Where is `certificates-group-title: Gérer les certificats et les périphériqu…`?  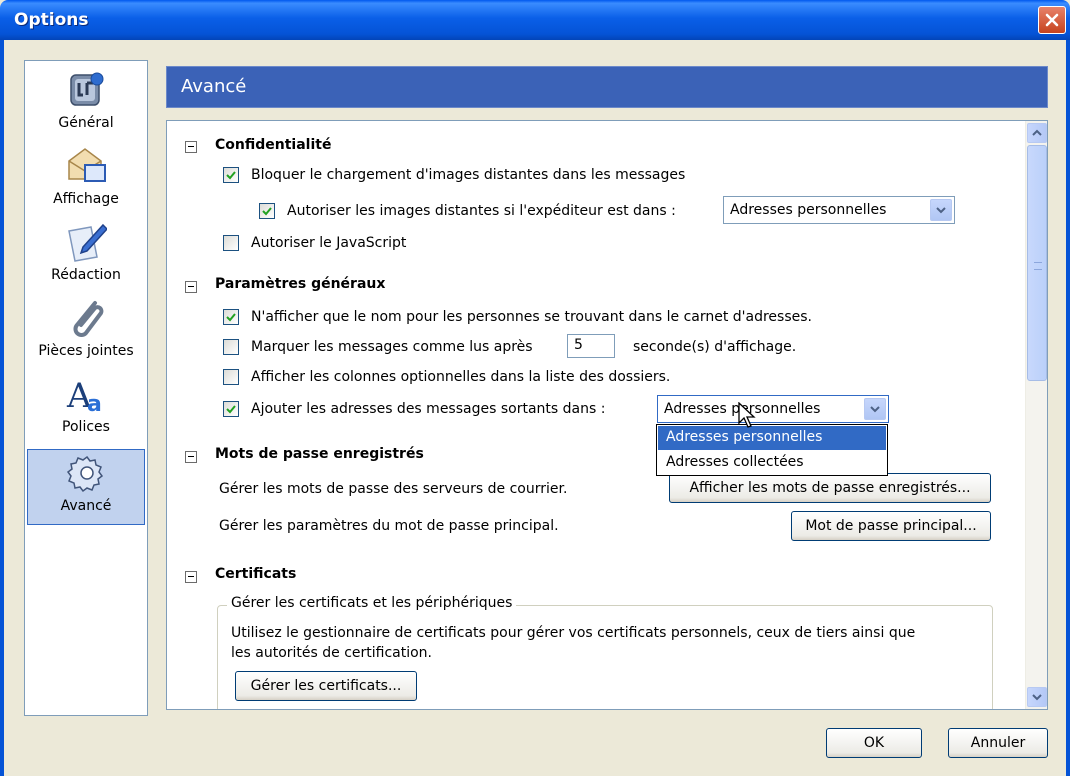
certificates-group-title: Gérer les certificats et les périphériqu… is located at coordinates (372, 603).